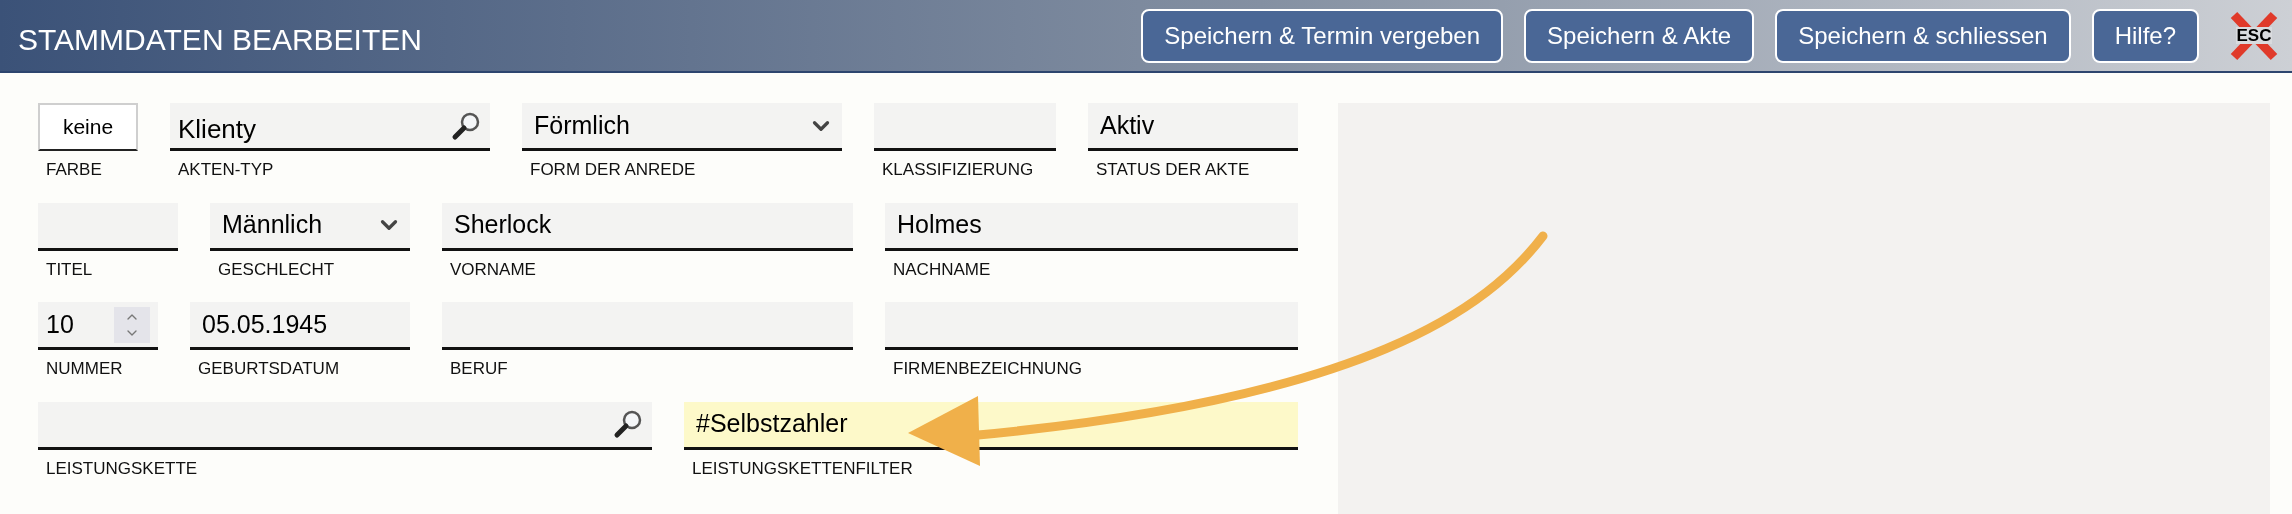 The height and width of the screenshot is (514, 2292). Describe the element at coordinates (1639, 35) in the screenshot. I see `header-button: Speichern & Akte` at that location.